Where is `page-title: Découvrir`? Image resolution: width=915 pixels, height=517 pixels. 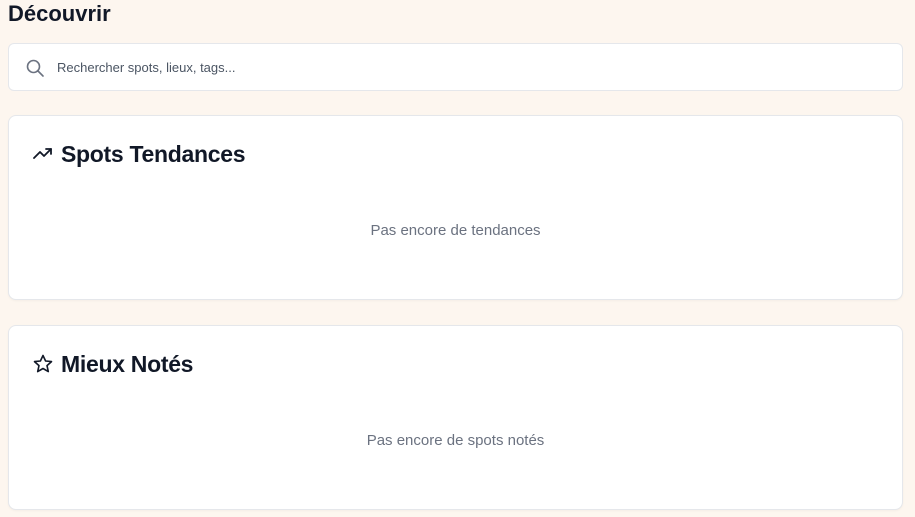 page-title: Découvrir is located at coordinates (59, 13).